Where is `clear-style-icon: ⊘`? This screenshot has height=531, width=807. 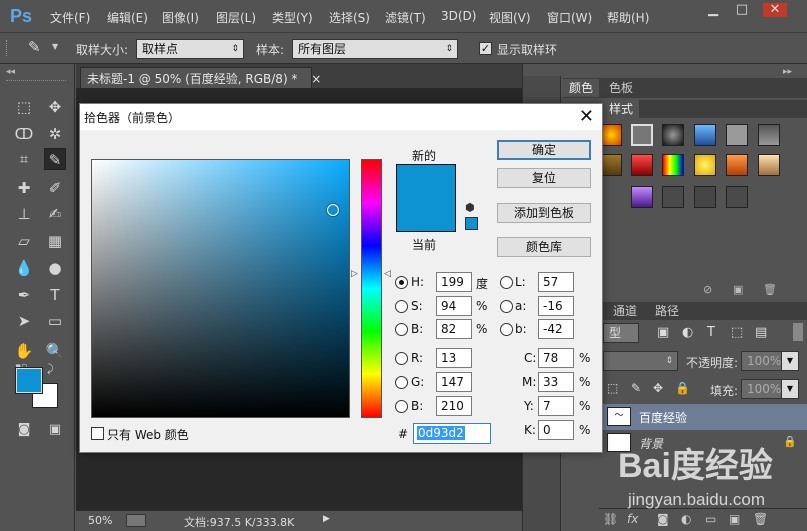
clear-style-icon: ⊘ is located at coordinates (707, 289).